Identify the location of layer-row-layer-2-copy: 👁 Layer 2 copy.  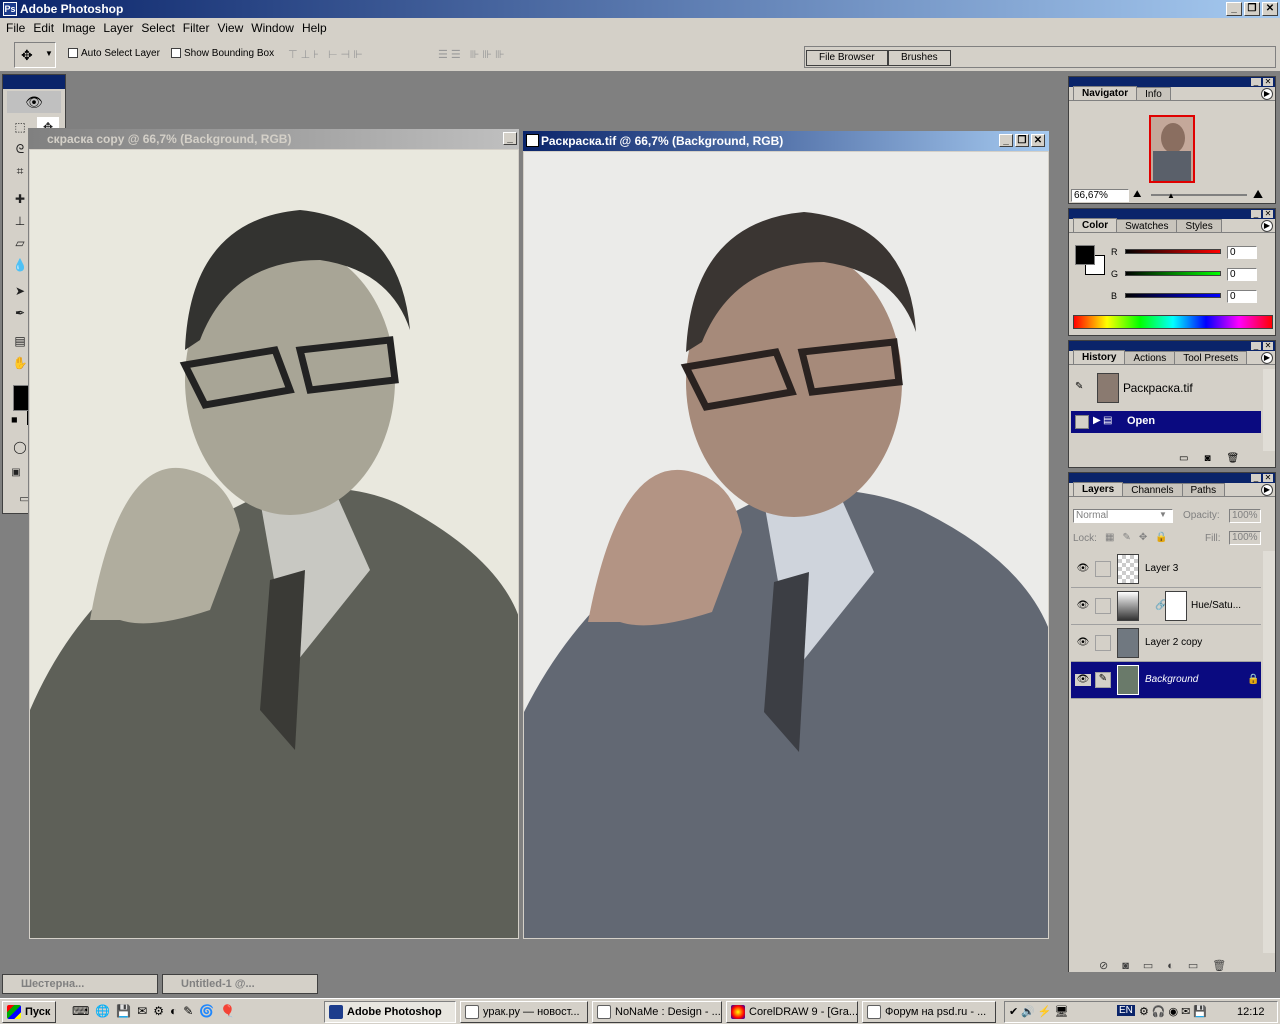
(1166, 643).